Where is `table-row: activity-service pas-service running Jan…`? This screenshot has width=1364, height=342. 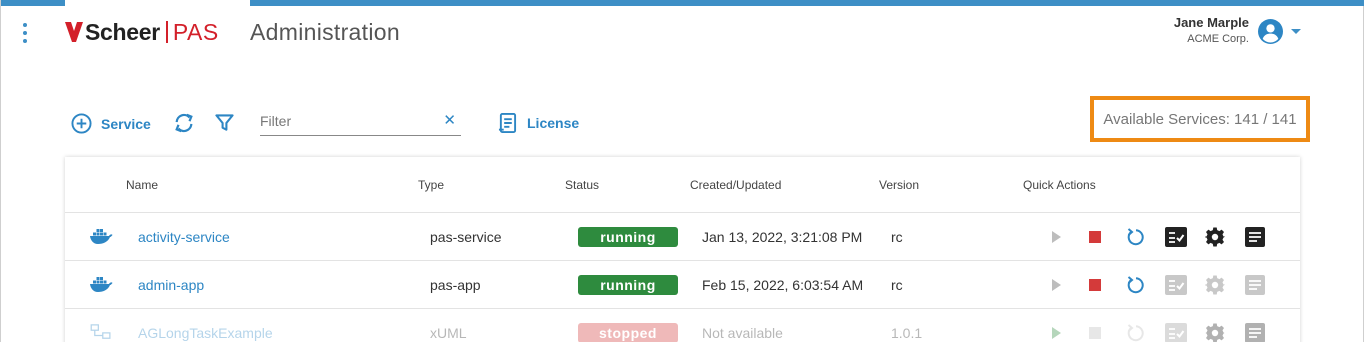 table-row: activity-service pas-service running Jan… is located at coordinates (682, 237).